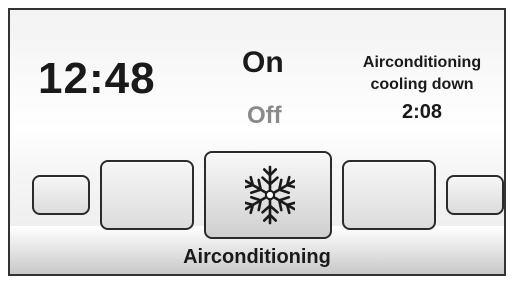 The image size is (518, 286). What do you see at coordinates (422, 112) in the screenshot?
I see `countdown-timer: 2:08` at bounding box center [422, 112].